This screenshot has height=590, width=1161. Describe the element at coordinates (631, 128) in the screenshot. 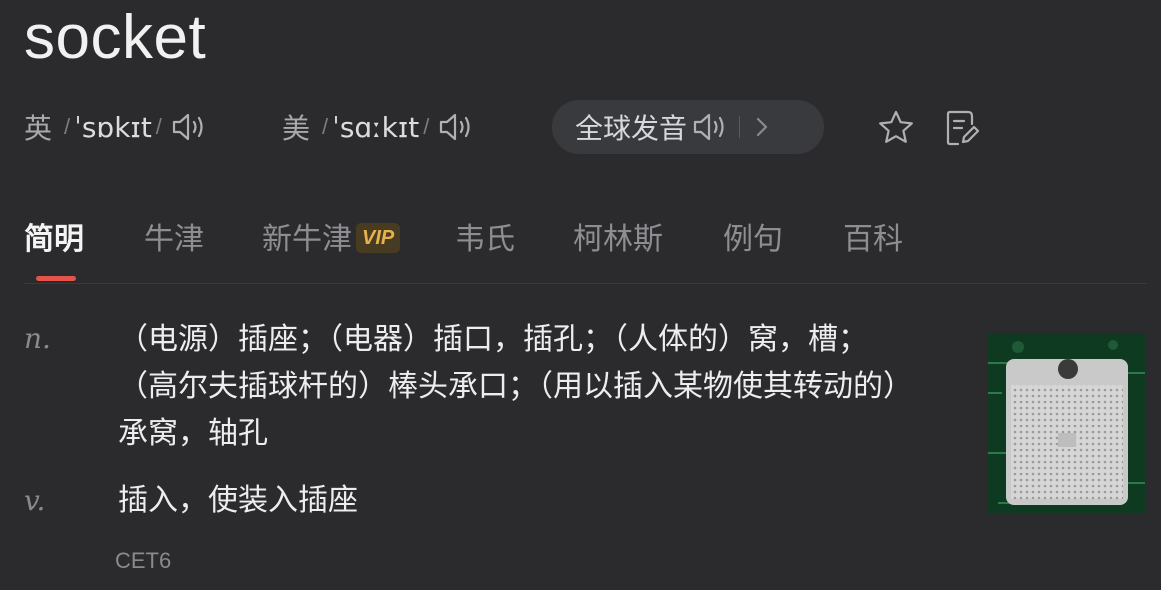

I see `global-pronunciation-label: 全球发音` at that location.